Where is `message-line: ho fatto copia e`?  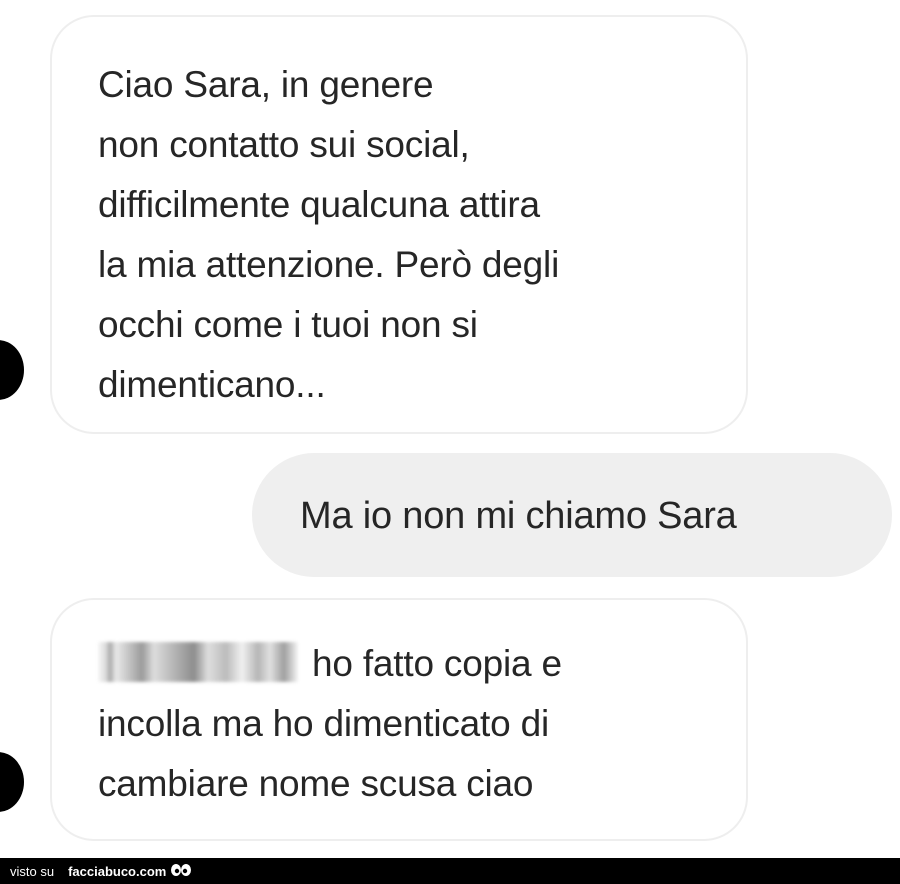 message-line: ho fatto copia e is located at coordinates (437, 663).